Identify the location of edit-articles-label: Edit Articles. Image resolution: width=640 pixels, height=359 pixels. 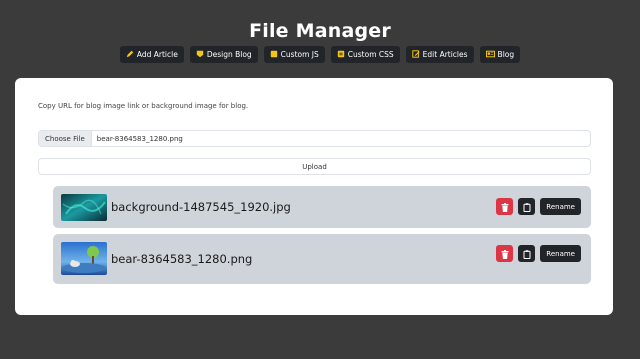
(445, 54).